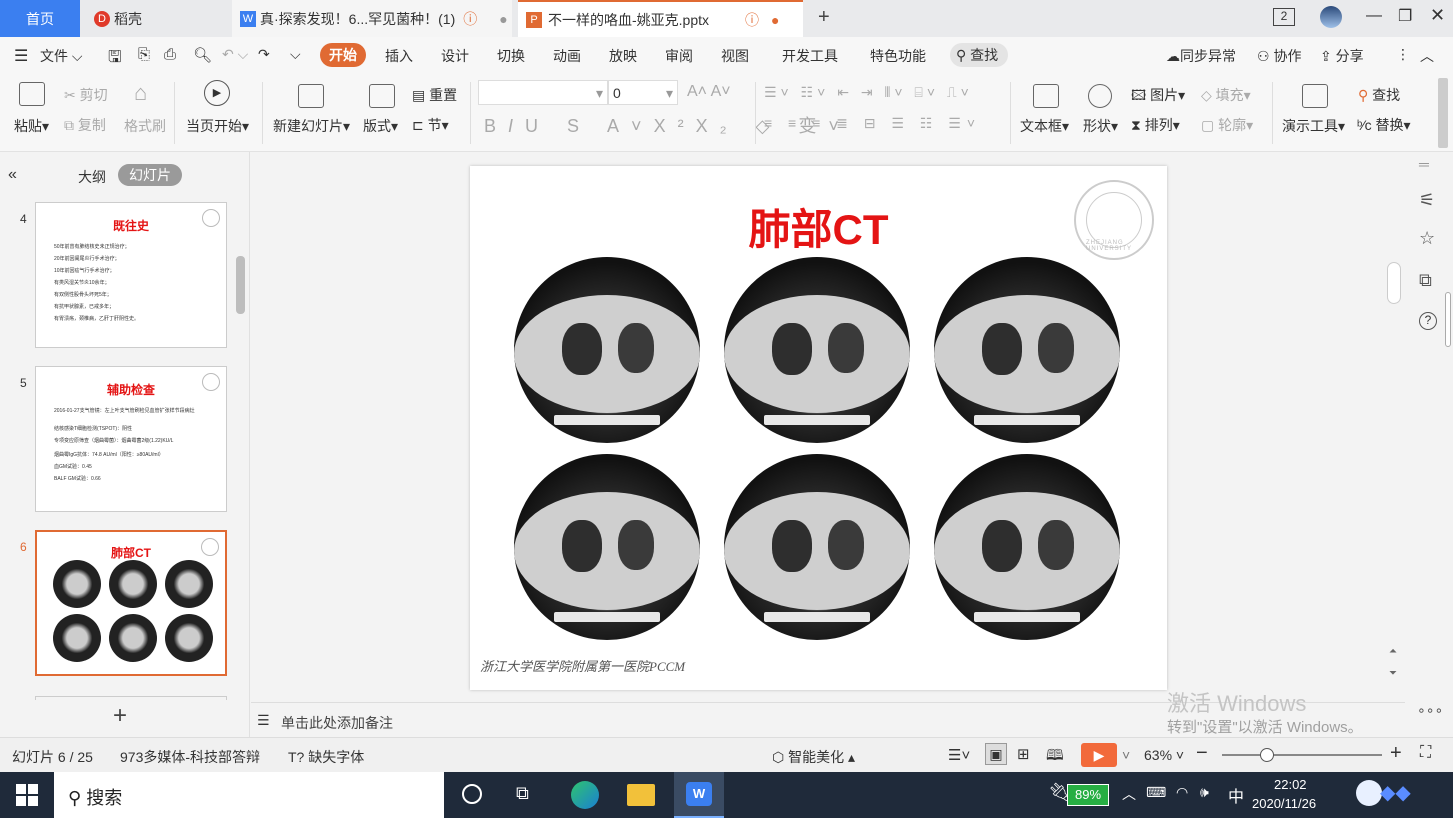 The width and height of the screenshot is (1453, 818). Describe the element at coordinates (810, 56) in the screenshot. I see `menu-devtools: 开发工具` at that location.